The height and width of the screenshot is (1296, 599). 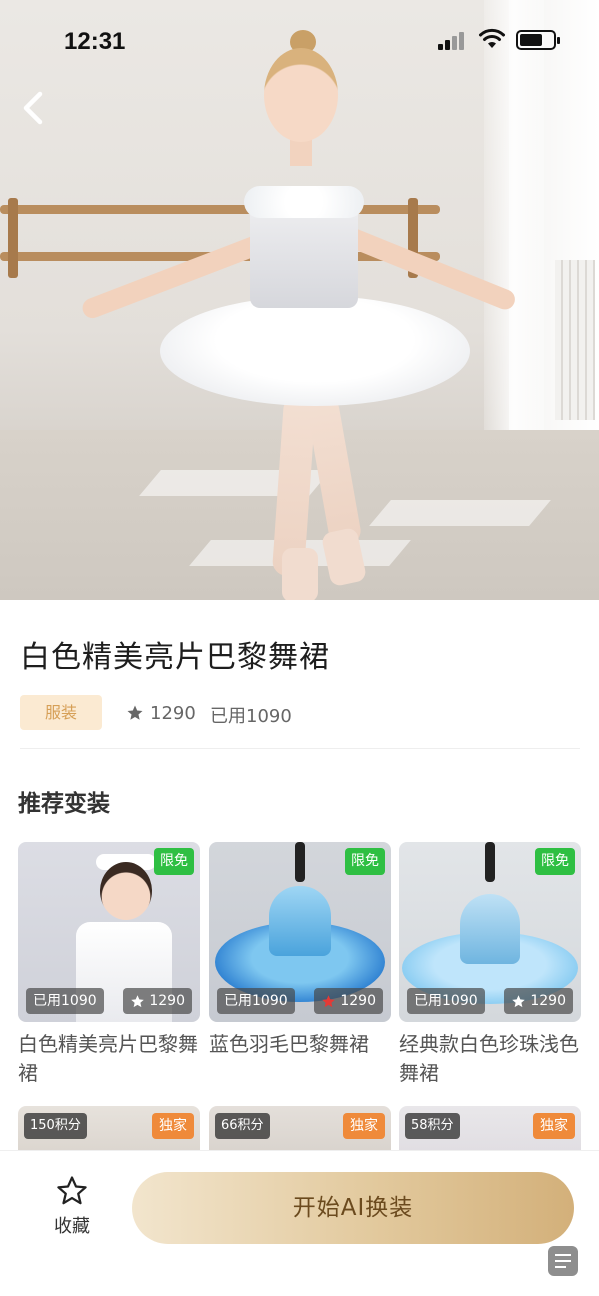 I want to click on points-badge: 150积分, so click(x=55, y=1126).